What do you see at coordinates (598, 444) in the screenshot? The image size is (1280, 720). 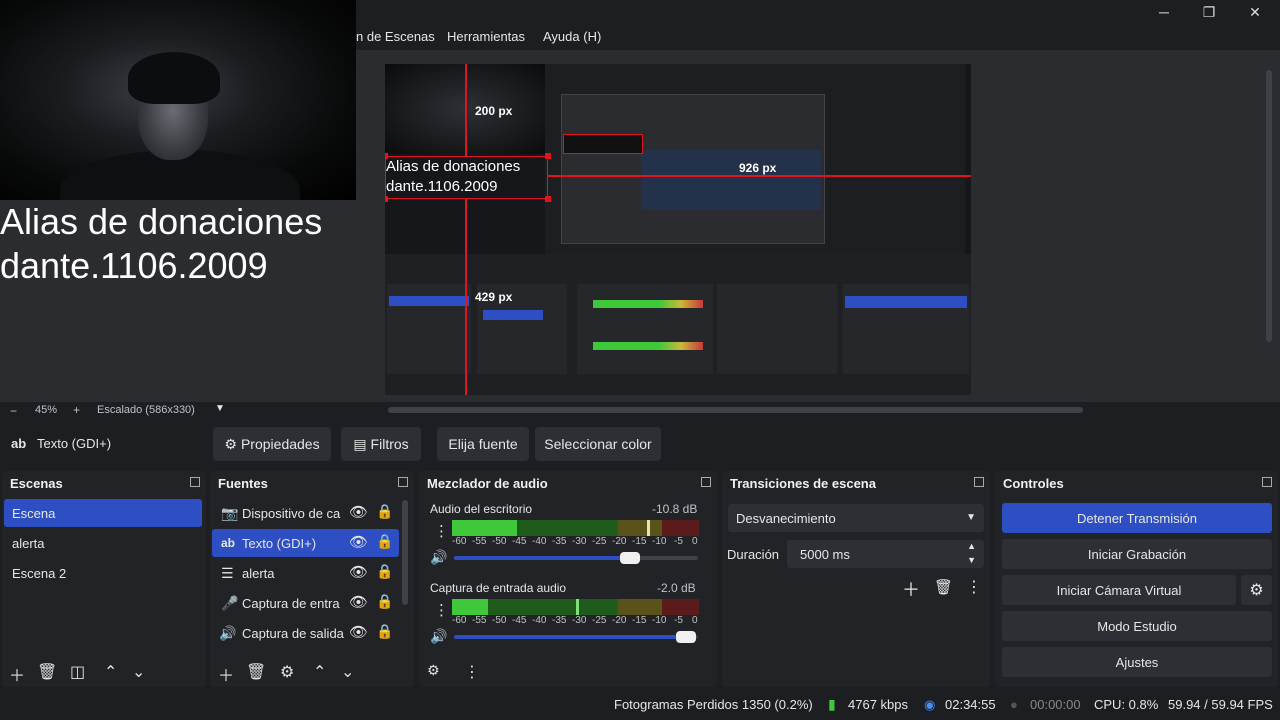 I see `select-color-button: Seleccionar color` at bounding box center [598, 444].